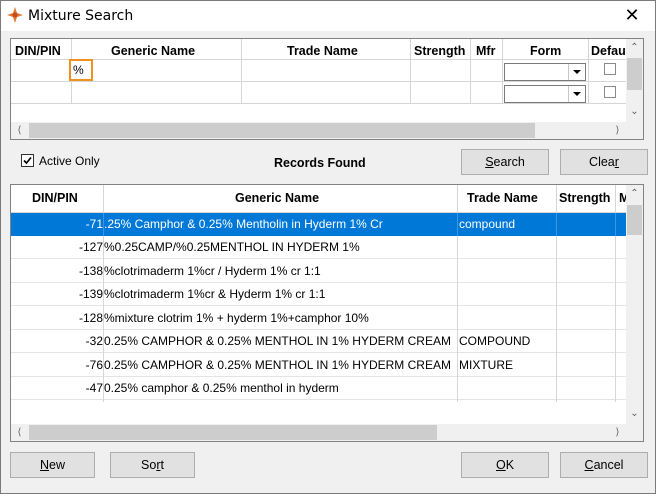 Image resolution: width=656 pixels, height=494 pixels. I want to click on close-button: ✕, so click(632, 16).